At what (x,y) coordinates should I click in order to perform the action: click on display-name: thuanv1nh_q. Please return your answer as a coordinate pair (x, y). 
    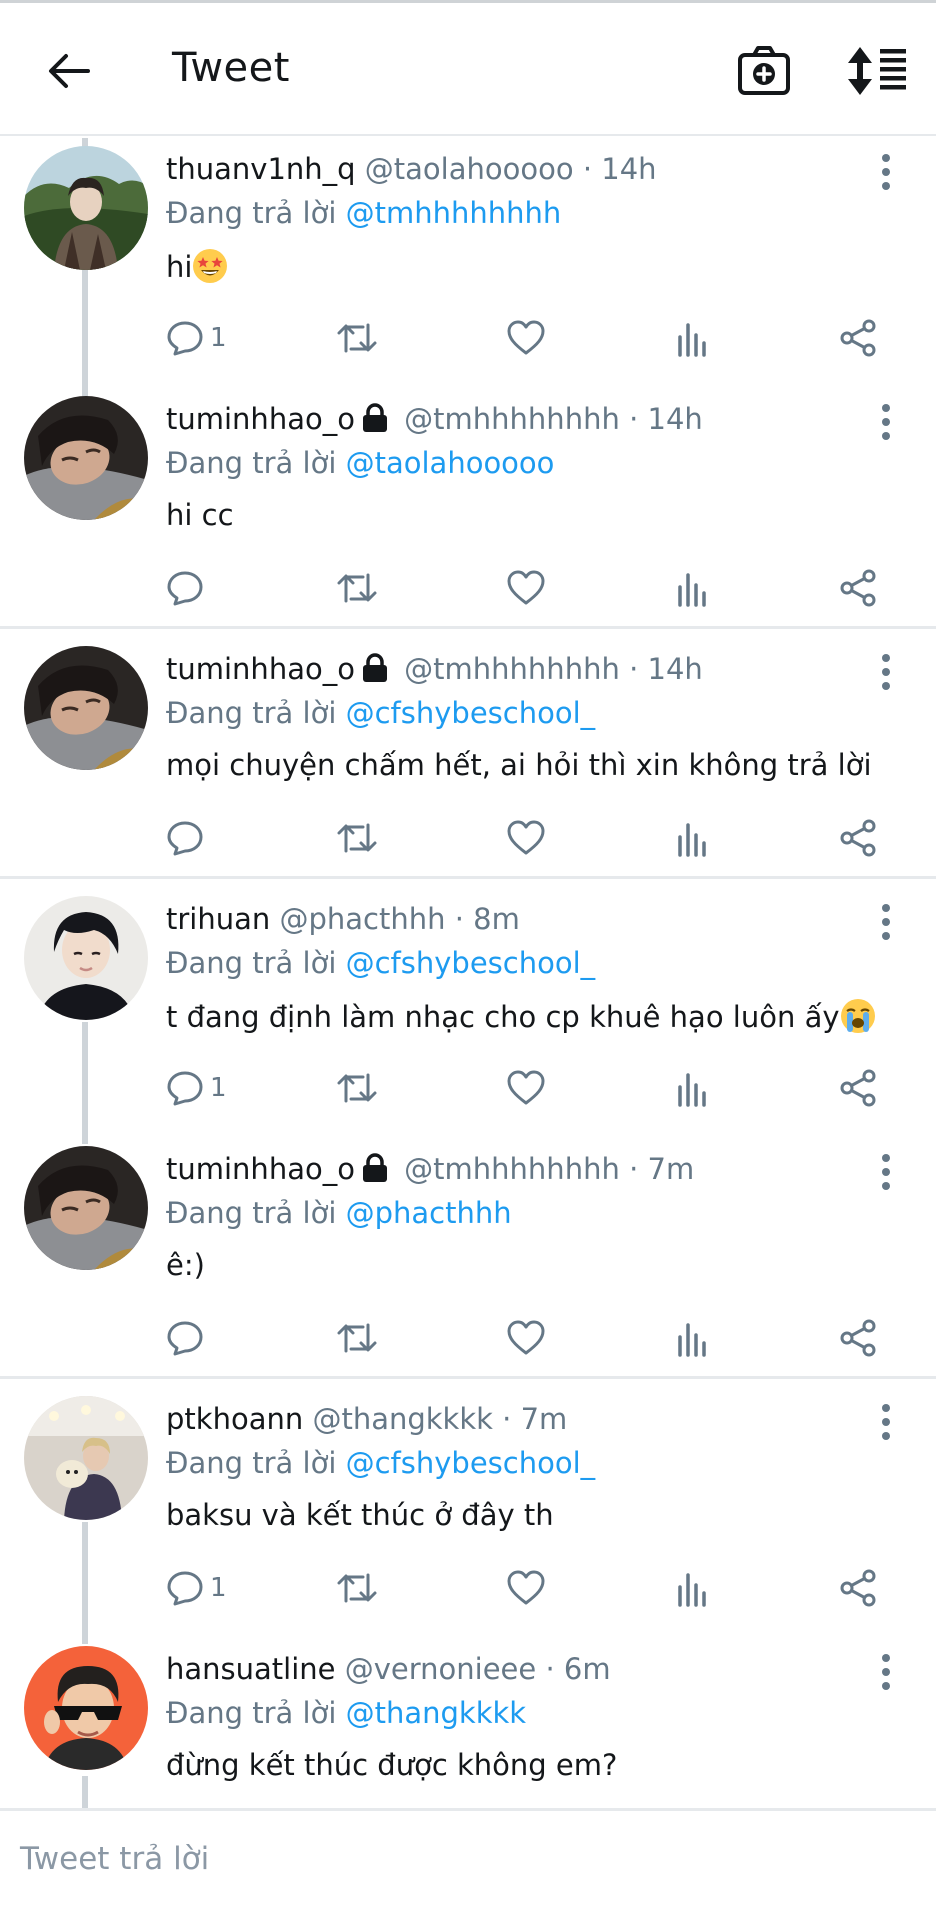
    Looking at the image, I should click on (261, 169).